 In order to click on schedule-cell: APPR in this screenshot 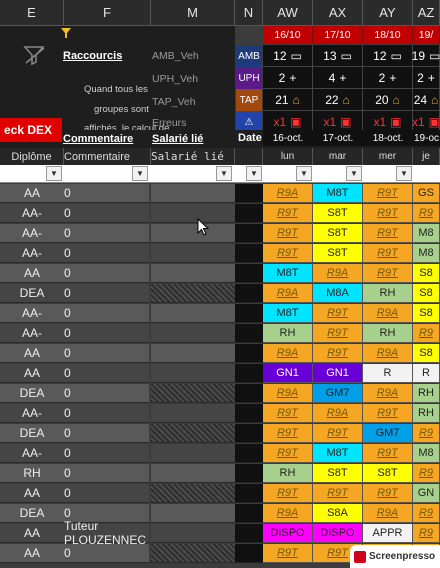, I will do `click(388, 533)`.